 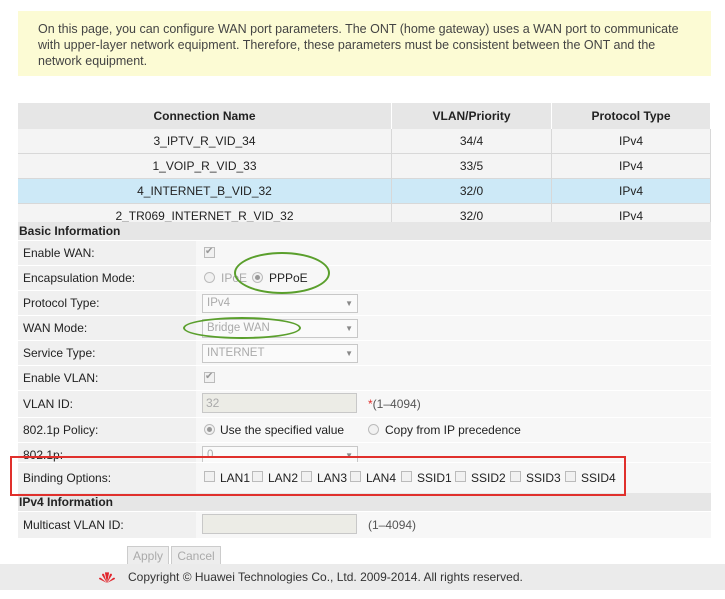 I want to click on table-row-selected: 4_INTERNET_B_VID_32 32/0 IPv4, so click(x=364, y=191).